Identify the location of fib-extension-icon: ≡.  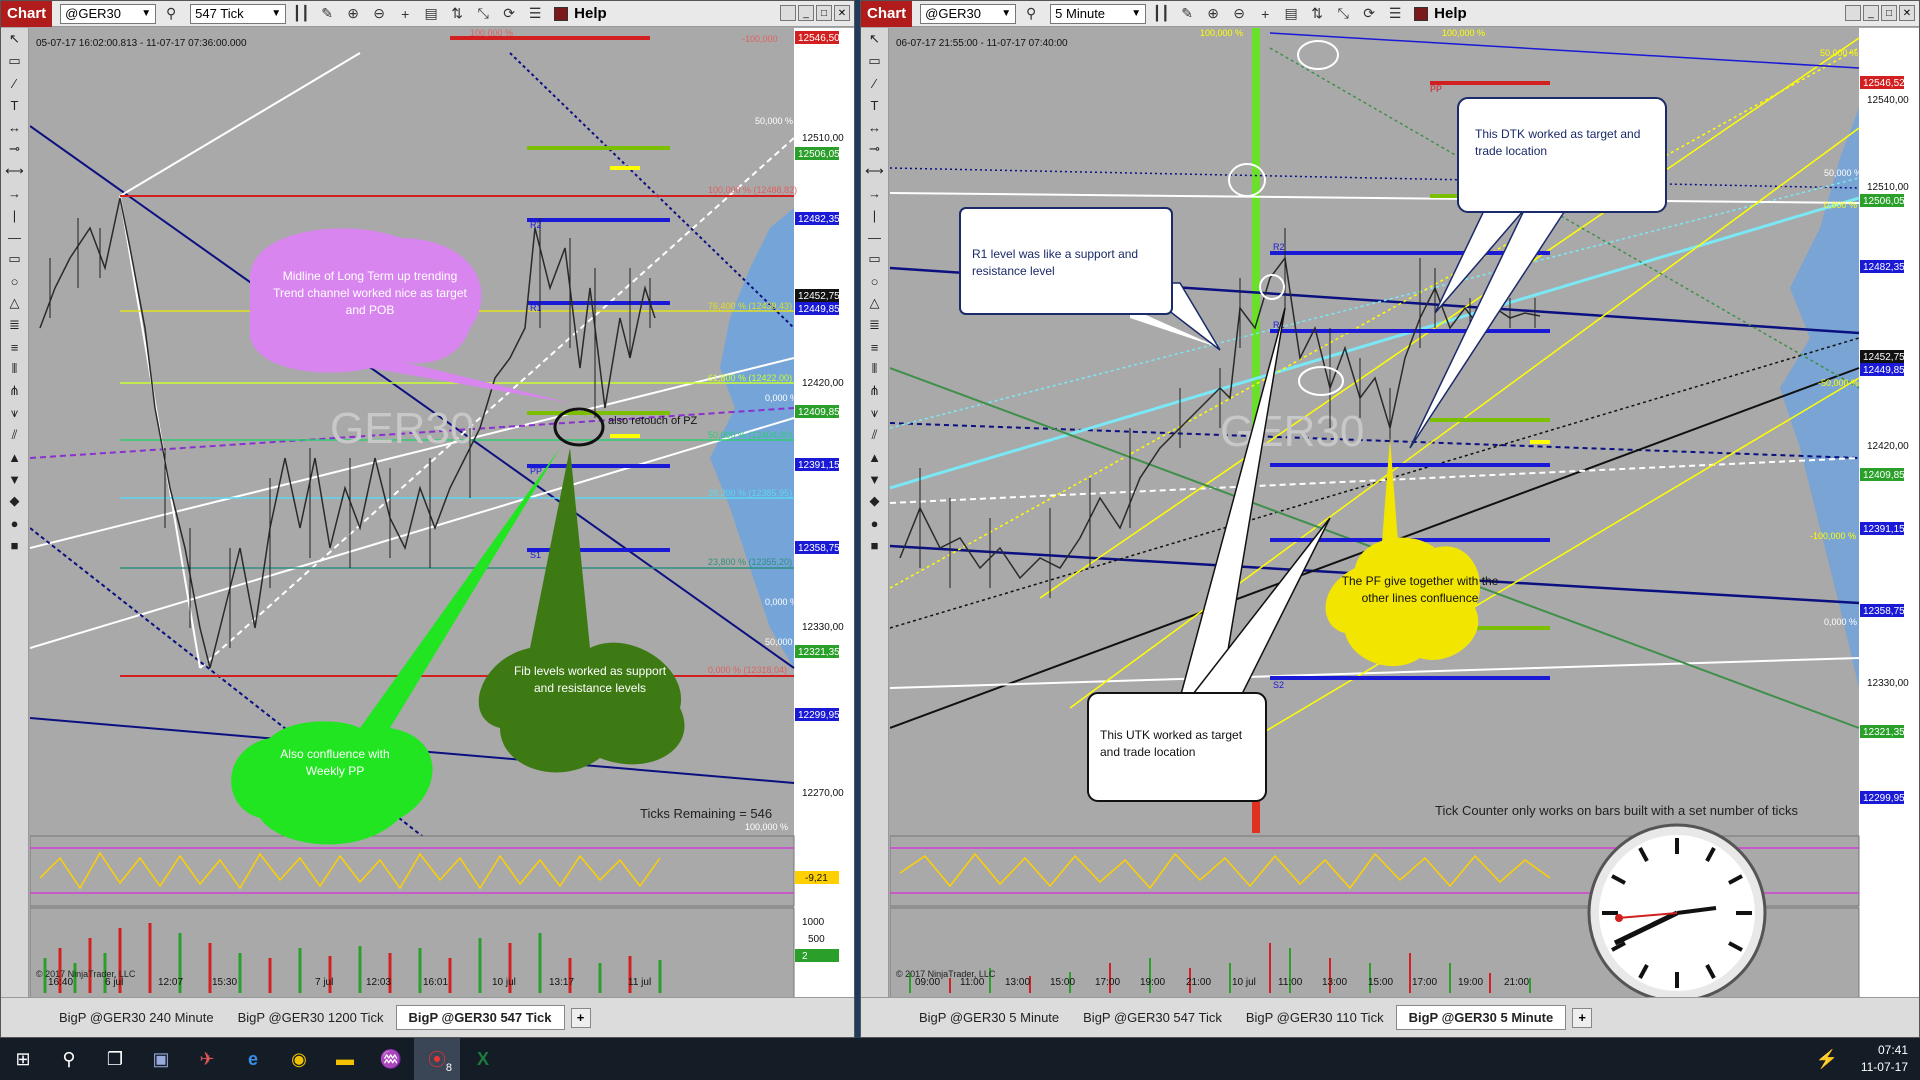
(14, 347).